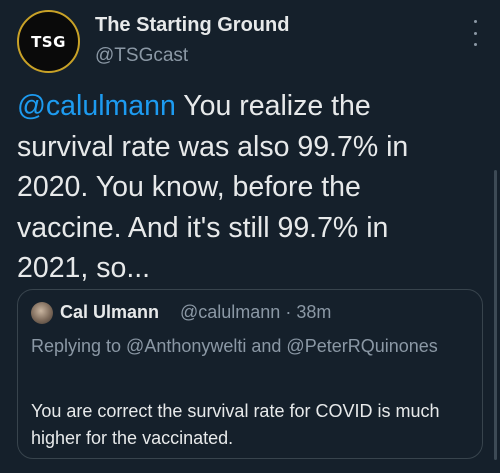 This screenshot has height=473, width=500. I want to click on avatar: TSG, so click(48, 41).